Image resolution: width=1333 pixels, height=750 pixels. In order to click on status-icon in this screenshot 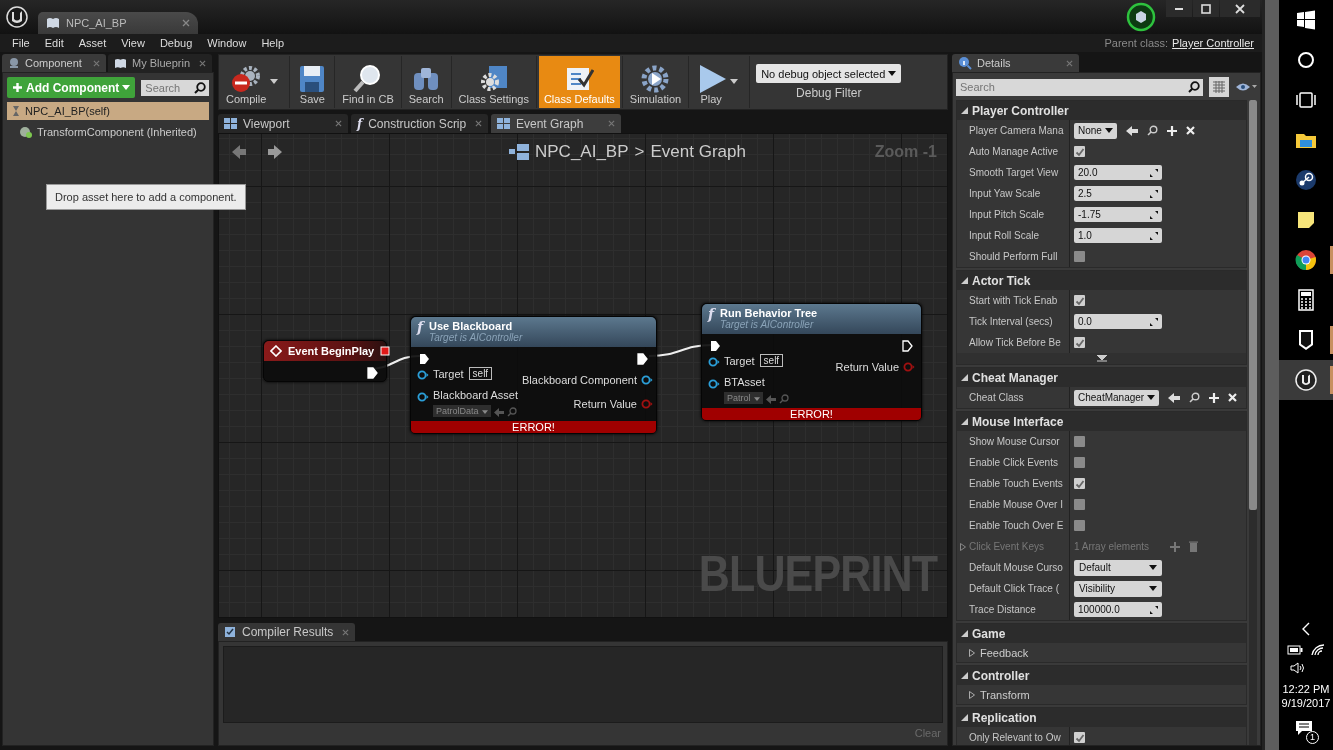, I will do `click(1141, 17)`.